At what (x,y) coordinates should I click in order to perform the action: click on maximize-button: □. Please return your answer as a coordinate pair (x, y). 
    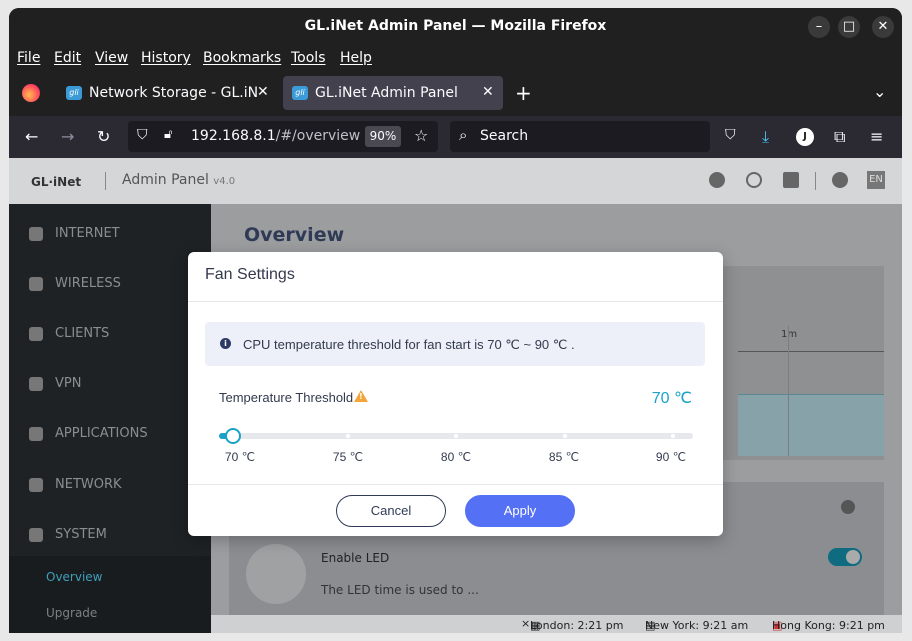
    Looking at the image, I should click on (849, 27).